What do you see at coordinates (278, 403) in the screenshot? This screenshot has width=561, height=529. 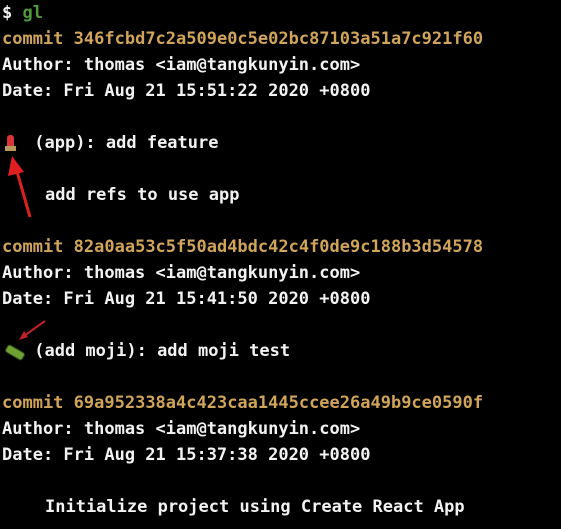 I see `commit-hash: 69a952338a4c423caa1445ccee26a49b9ce0590f` at bounding box center [278, 403].